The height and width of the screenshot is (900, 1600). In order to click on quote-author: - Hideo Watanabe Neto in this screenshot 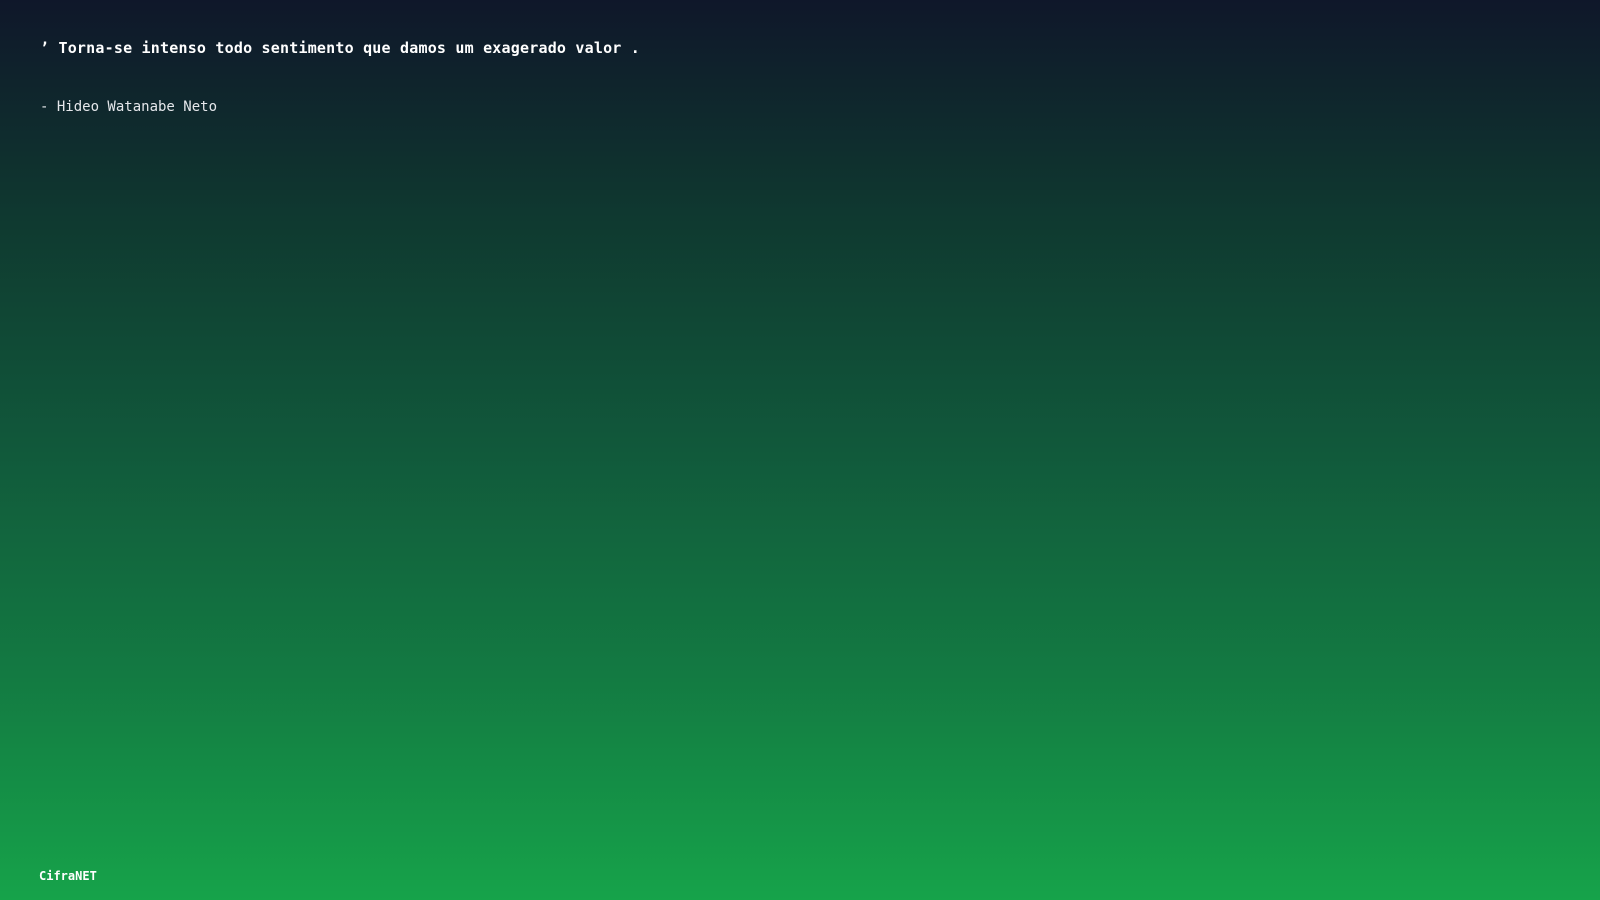, I will do `click(129, 107)`.